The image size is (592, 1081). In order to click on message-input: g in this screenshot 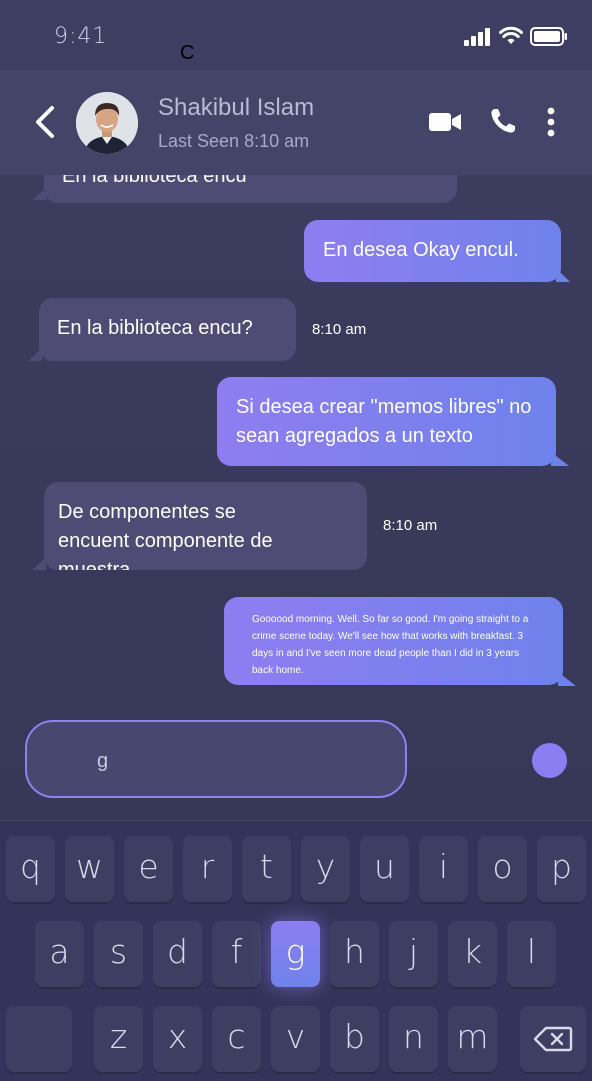, I will do `click(216, 759)`.